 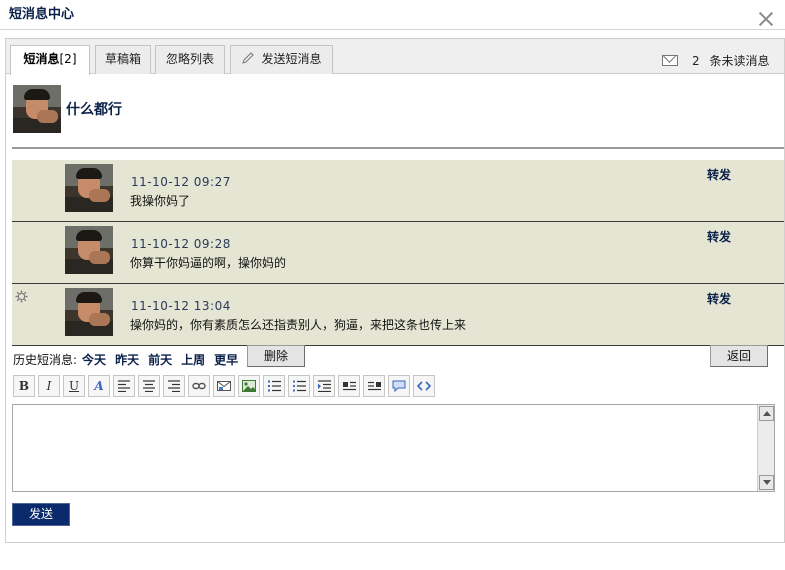 I want to click on email-button, so click(x=224, y=386).